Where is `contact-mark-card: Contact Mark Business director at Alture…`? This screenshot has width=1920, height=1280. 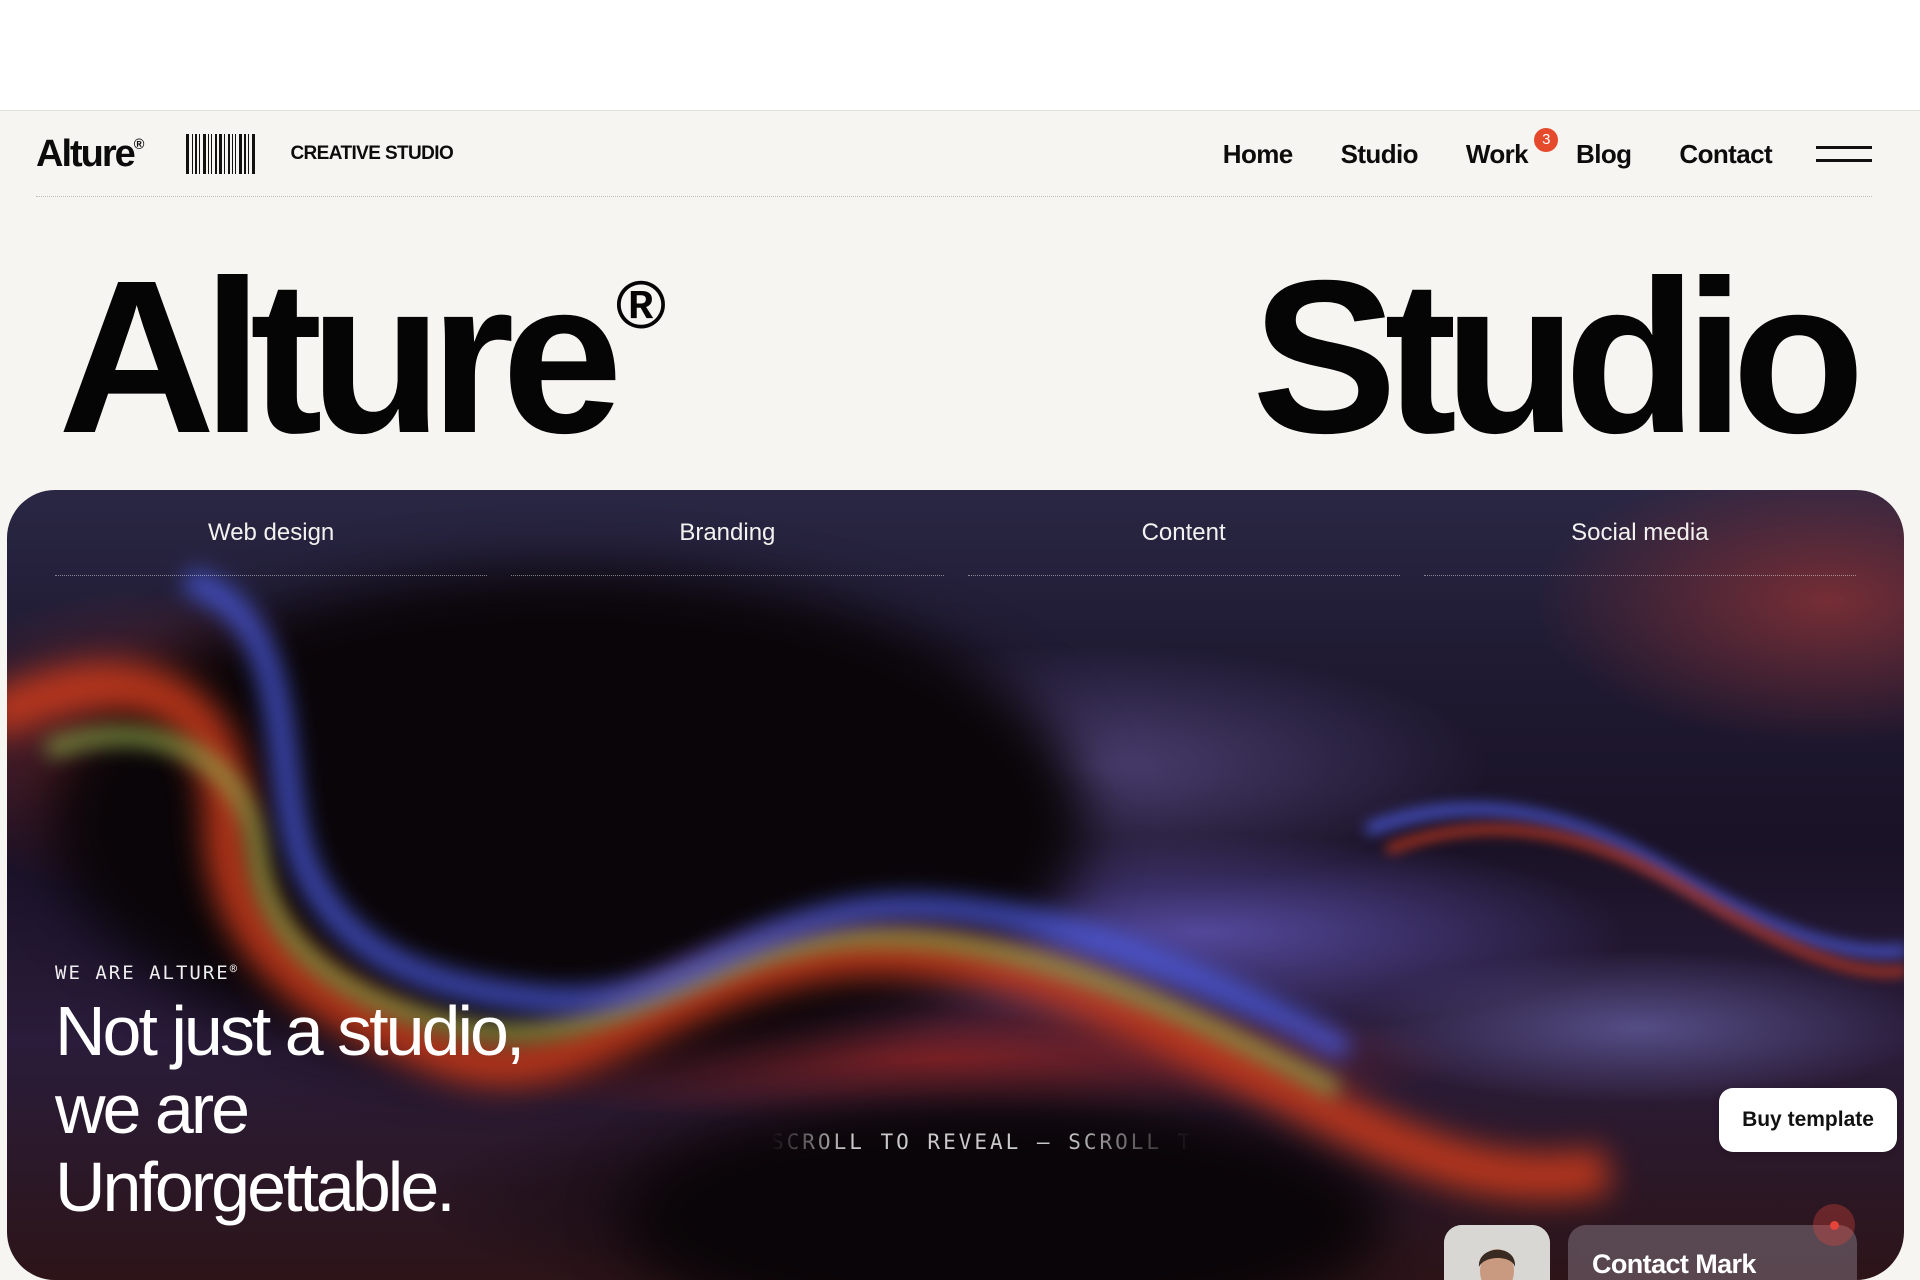
contact-mark-card: Contact Mark Business director at Alture… is located at coordinates (1712, 1252).